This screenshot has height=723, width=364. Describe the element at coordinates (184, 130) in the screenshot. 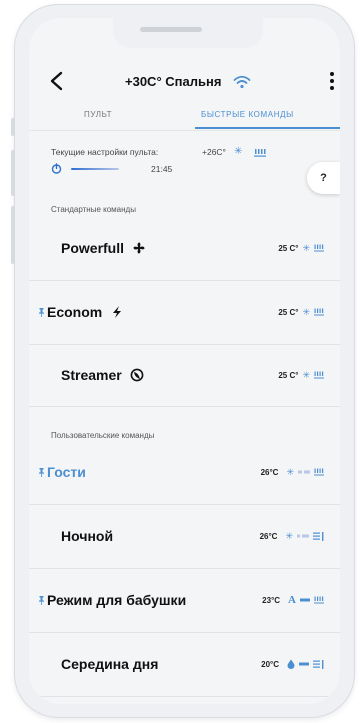

I see `divider` at that location.